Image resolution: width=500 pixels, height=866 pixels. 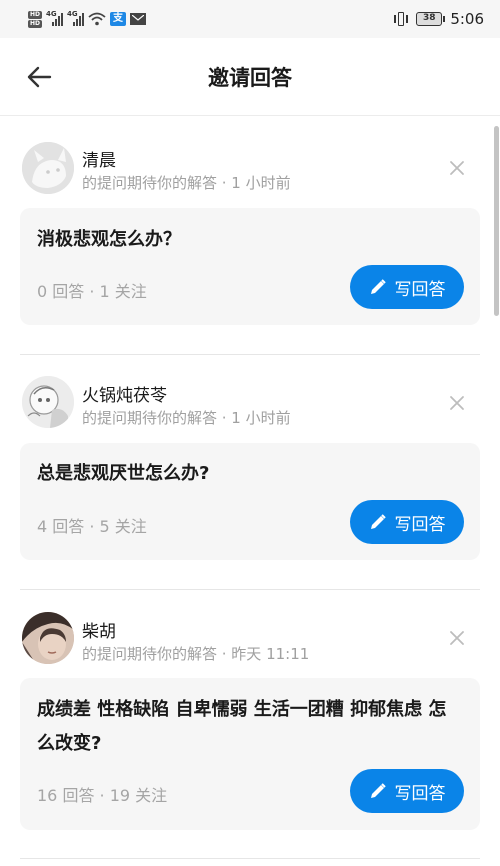 I want to click on alipay-notification-icon: 支, so click(x=118, y=19).